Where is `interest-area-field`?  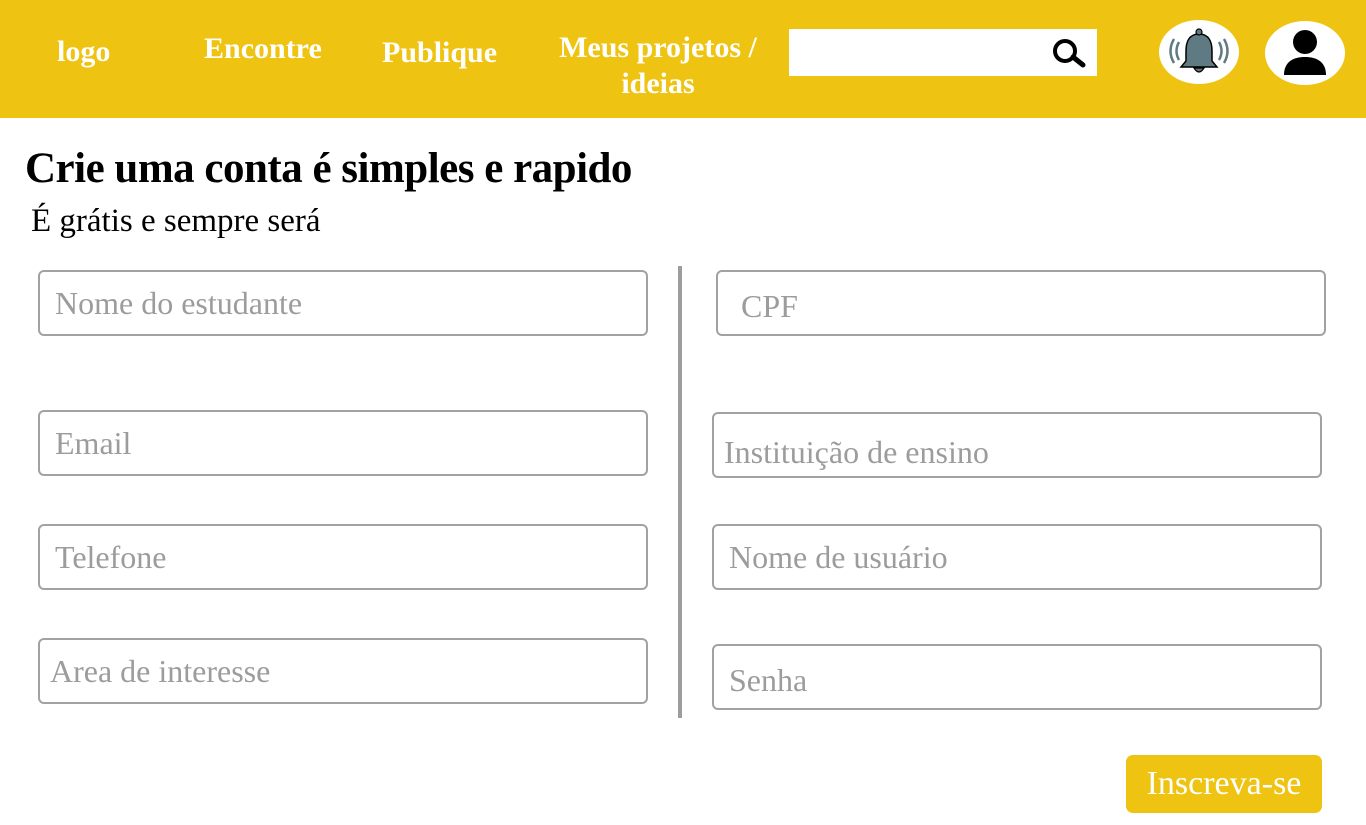
interest-area-field is located at coordinates (343, 671).